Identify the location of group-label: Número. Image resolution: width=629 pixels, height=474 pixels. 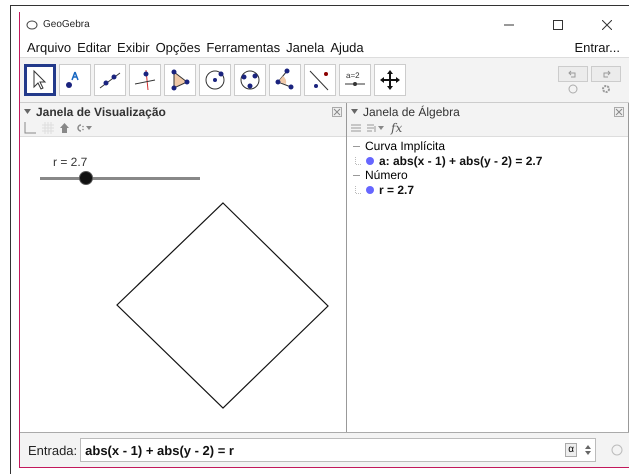
(386, 175).